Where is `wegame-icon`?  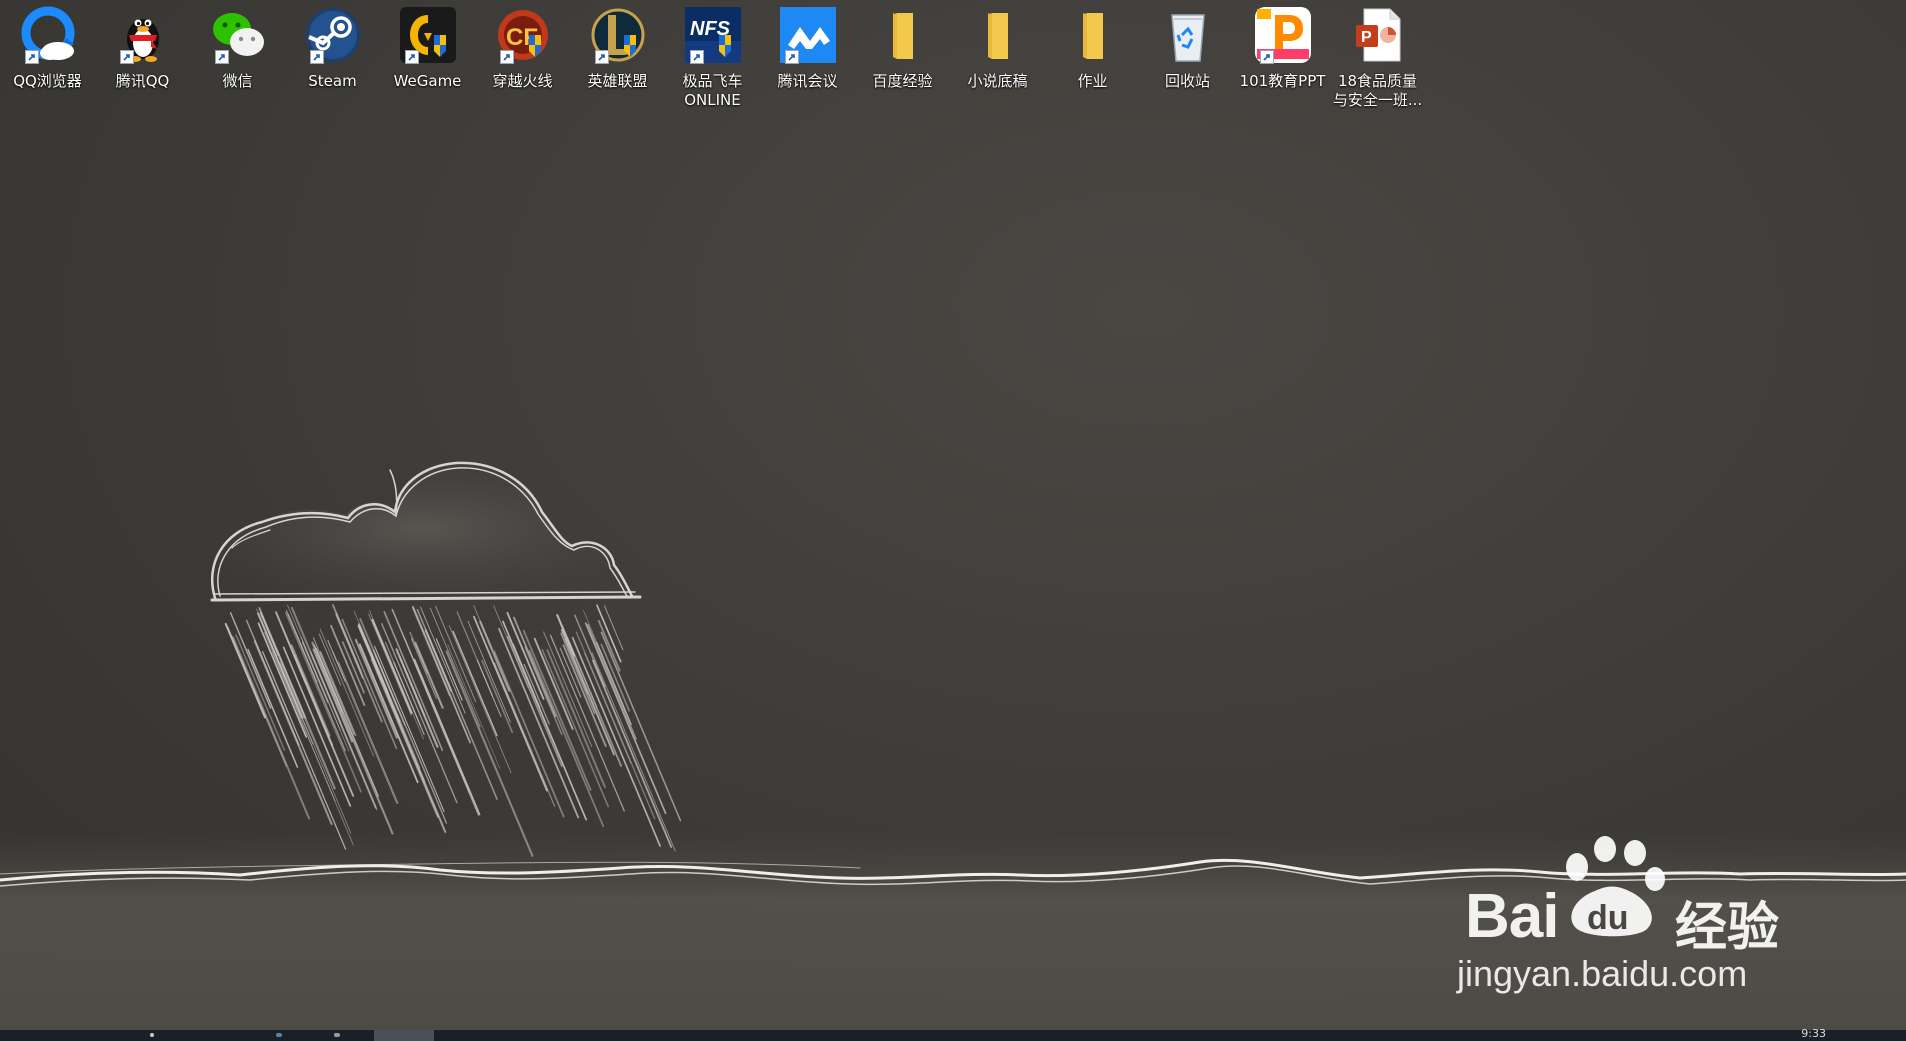 wegame-icon is located at coordinates (428, 35).